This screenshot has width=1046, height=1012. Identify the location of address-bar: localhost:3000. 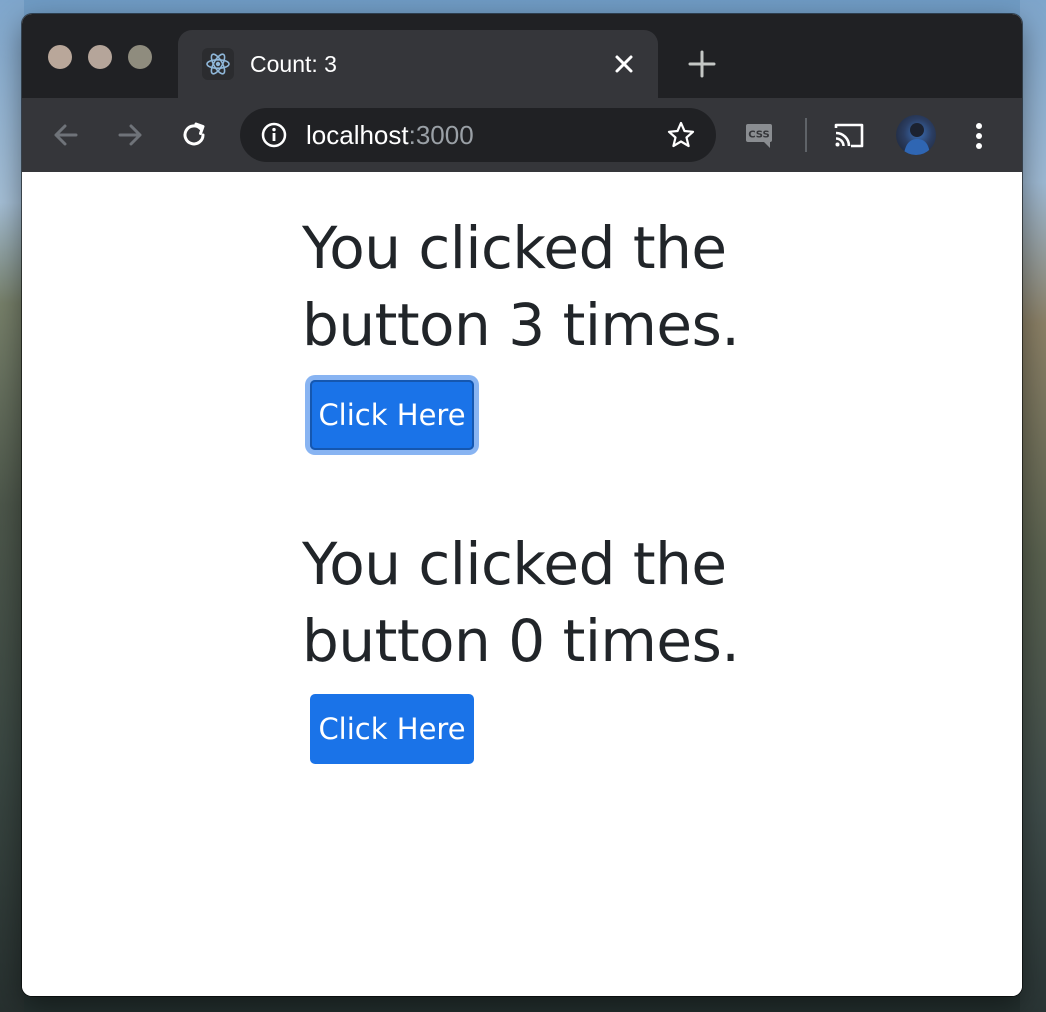
(478, 135).